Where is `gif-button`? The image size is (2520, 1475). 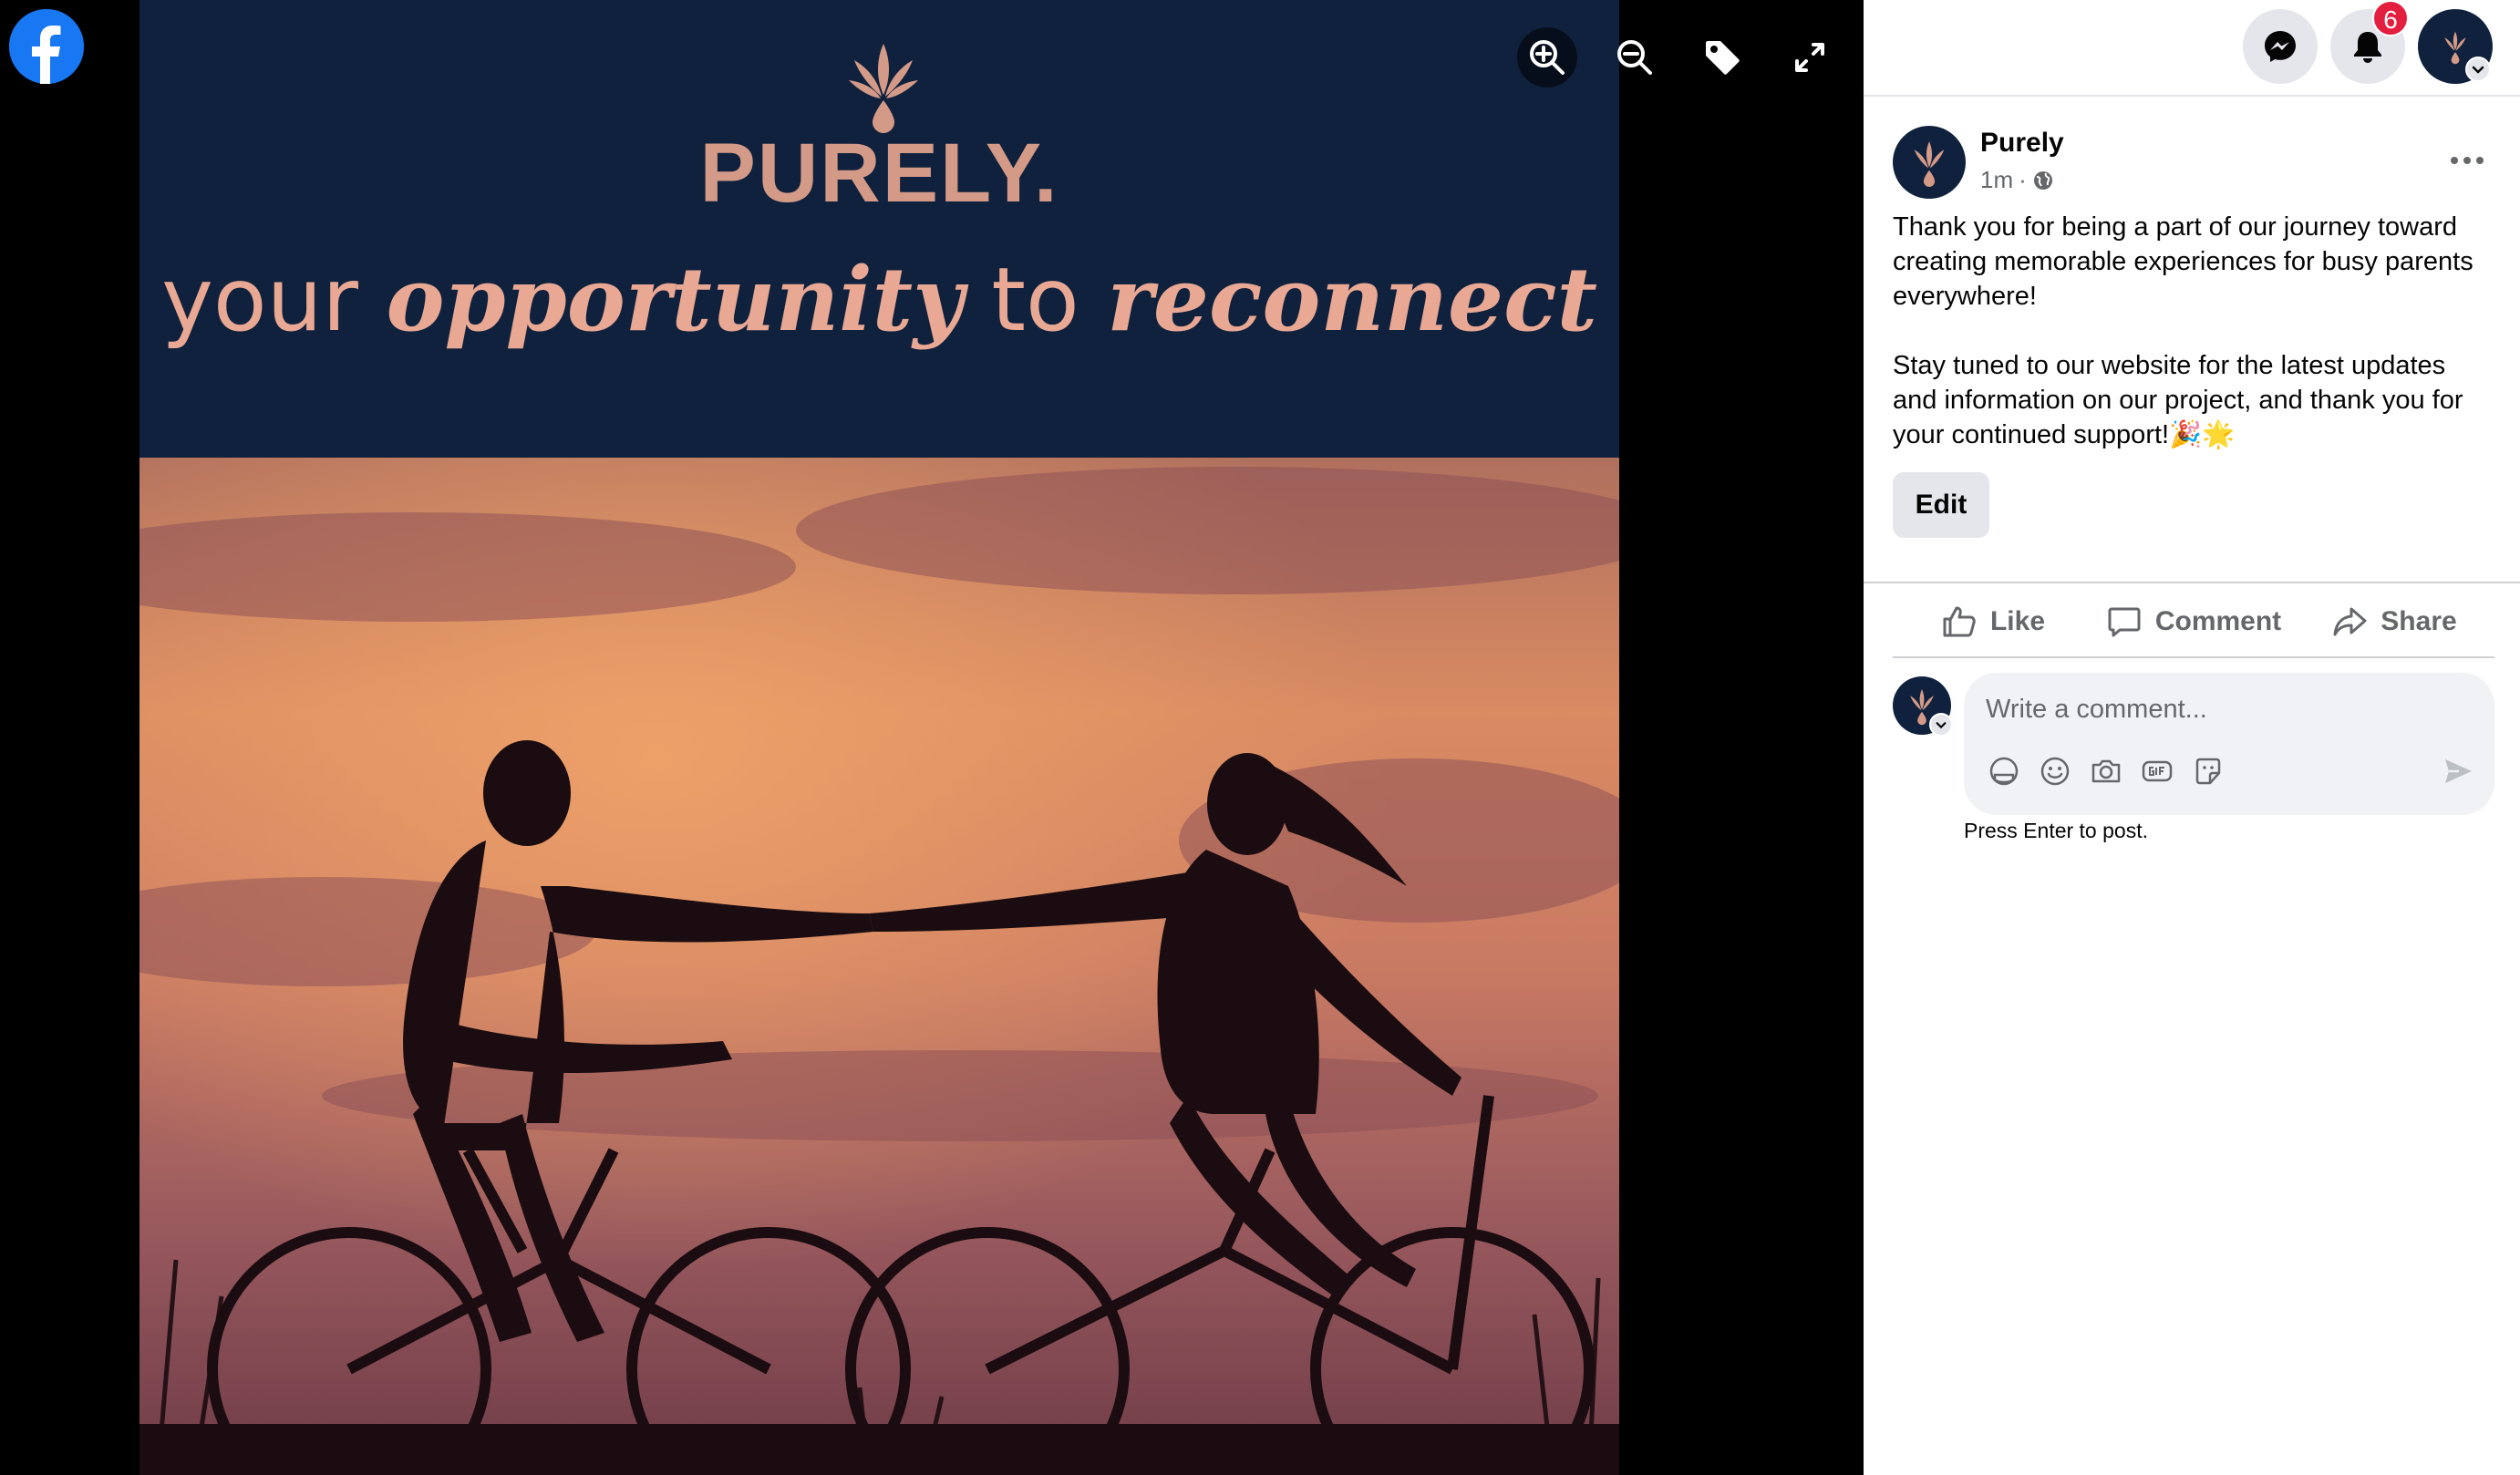 gif-button is located at coordinates (2157, 771).